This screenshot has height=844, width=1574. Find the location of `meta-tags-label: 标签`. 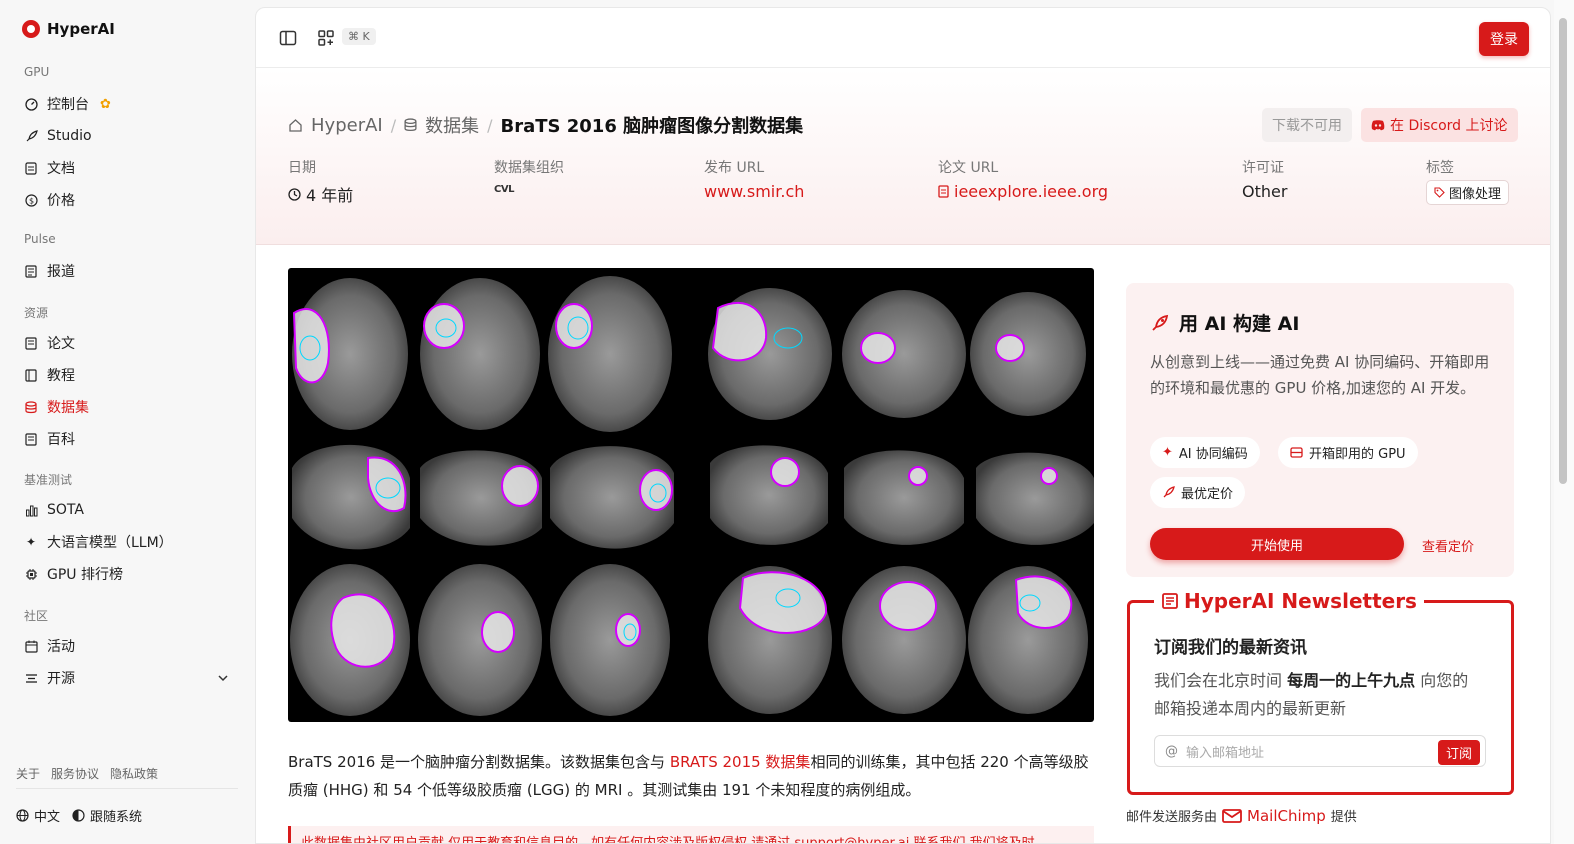

meta-tags-label: 标签 is located at coordinates (1440, 168).